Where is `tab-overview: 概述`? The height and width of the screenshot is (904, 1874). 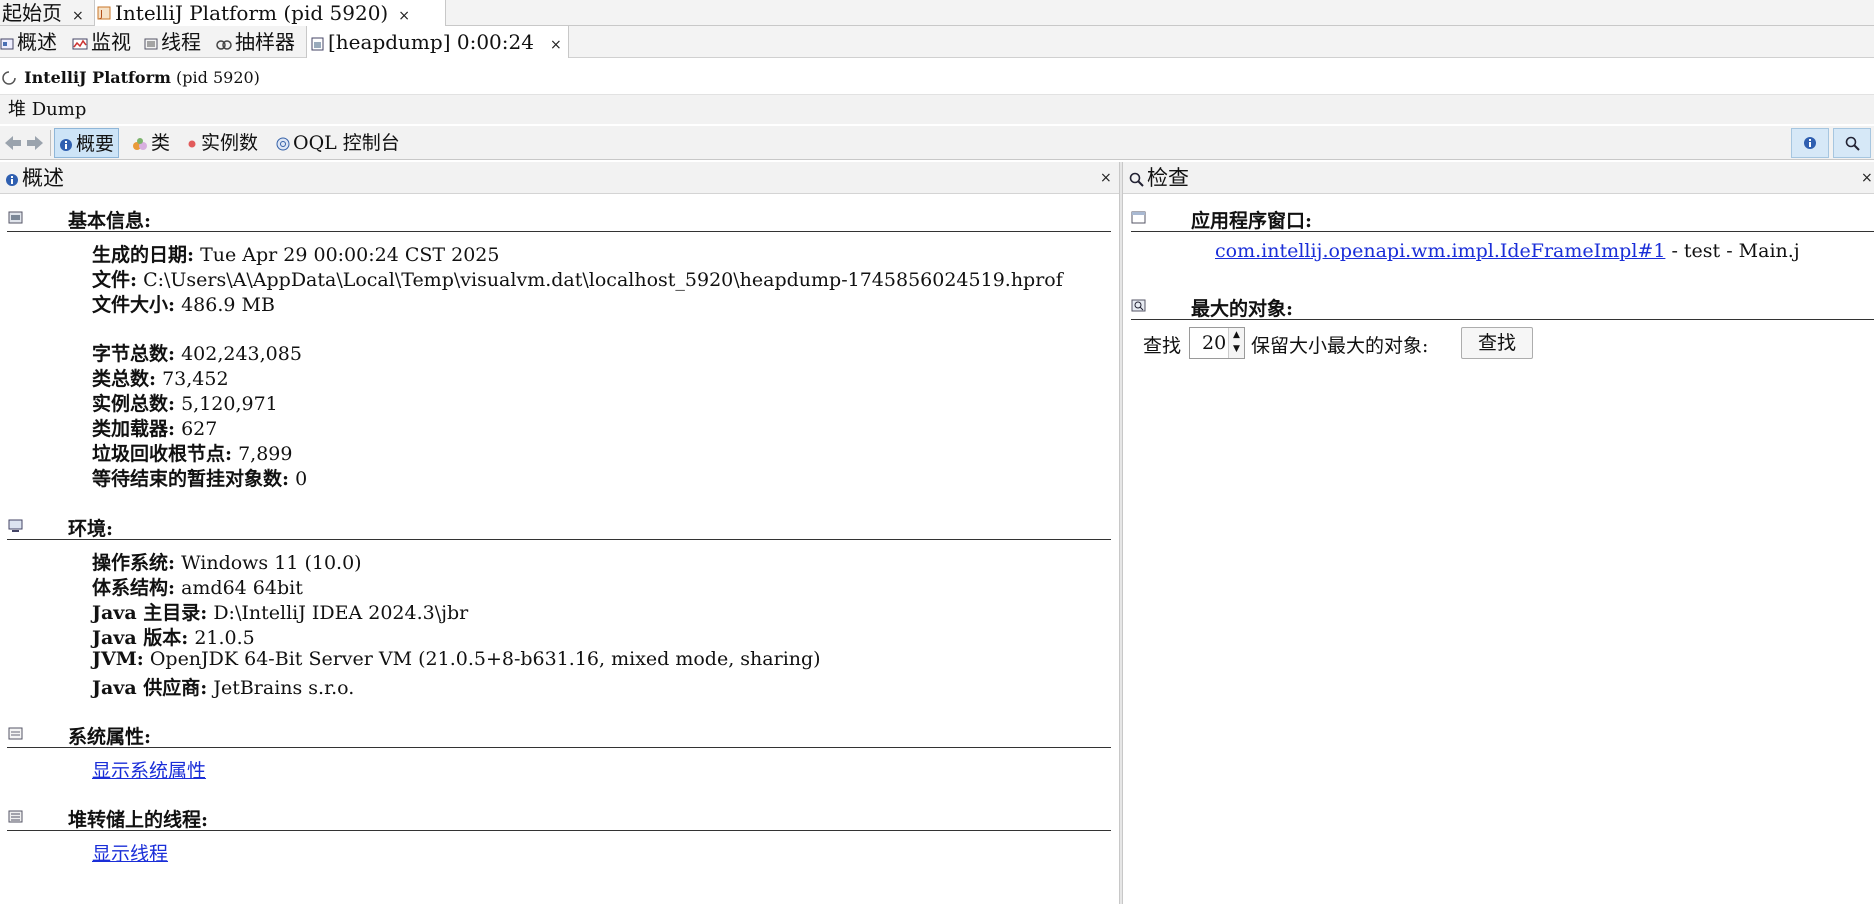
tab-overview: 概述 is located at coordinates (28, 42).